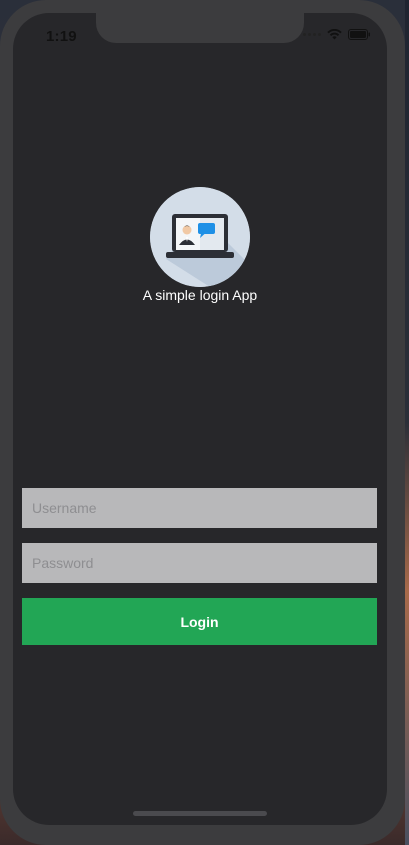 The image size is (409, 845). I want to click on status-icons, so click(337, 34).